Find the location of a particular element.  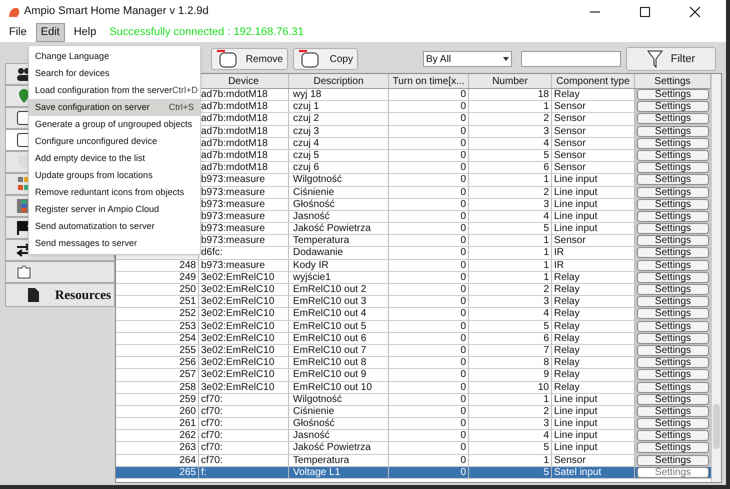

table-cell: f: is located at coordinates (204, 472).